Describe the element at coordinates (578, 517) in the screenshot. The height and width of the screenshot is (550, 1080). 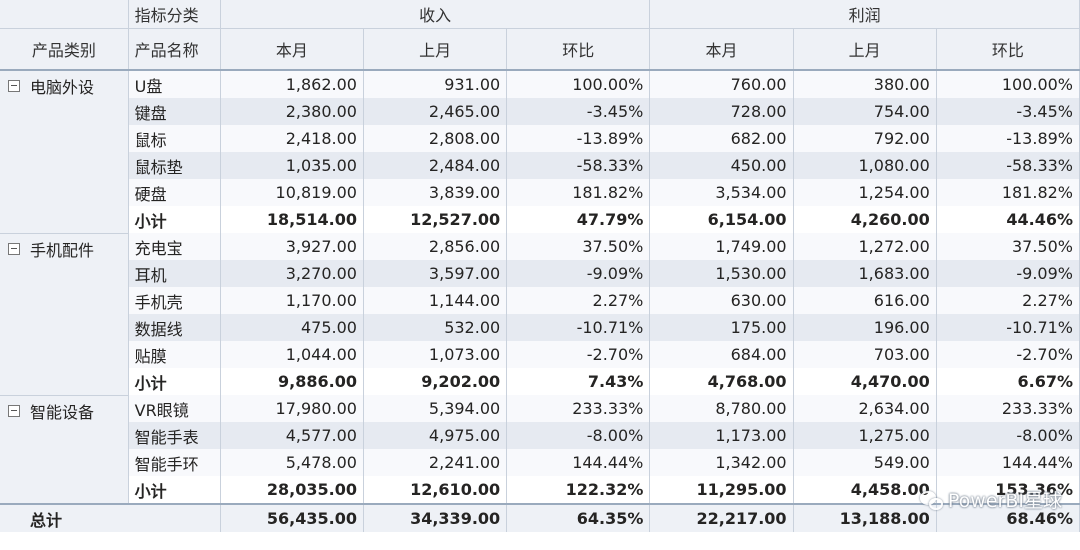
I see `total-income-mom-cell: 64.35%` at that location.